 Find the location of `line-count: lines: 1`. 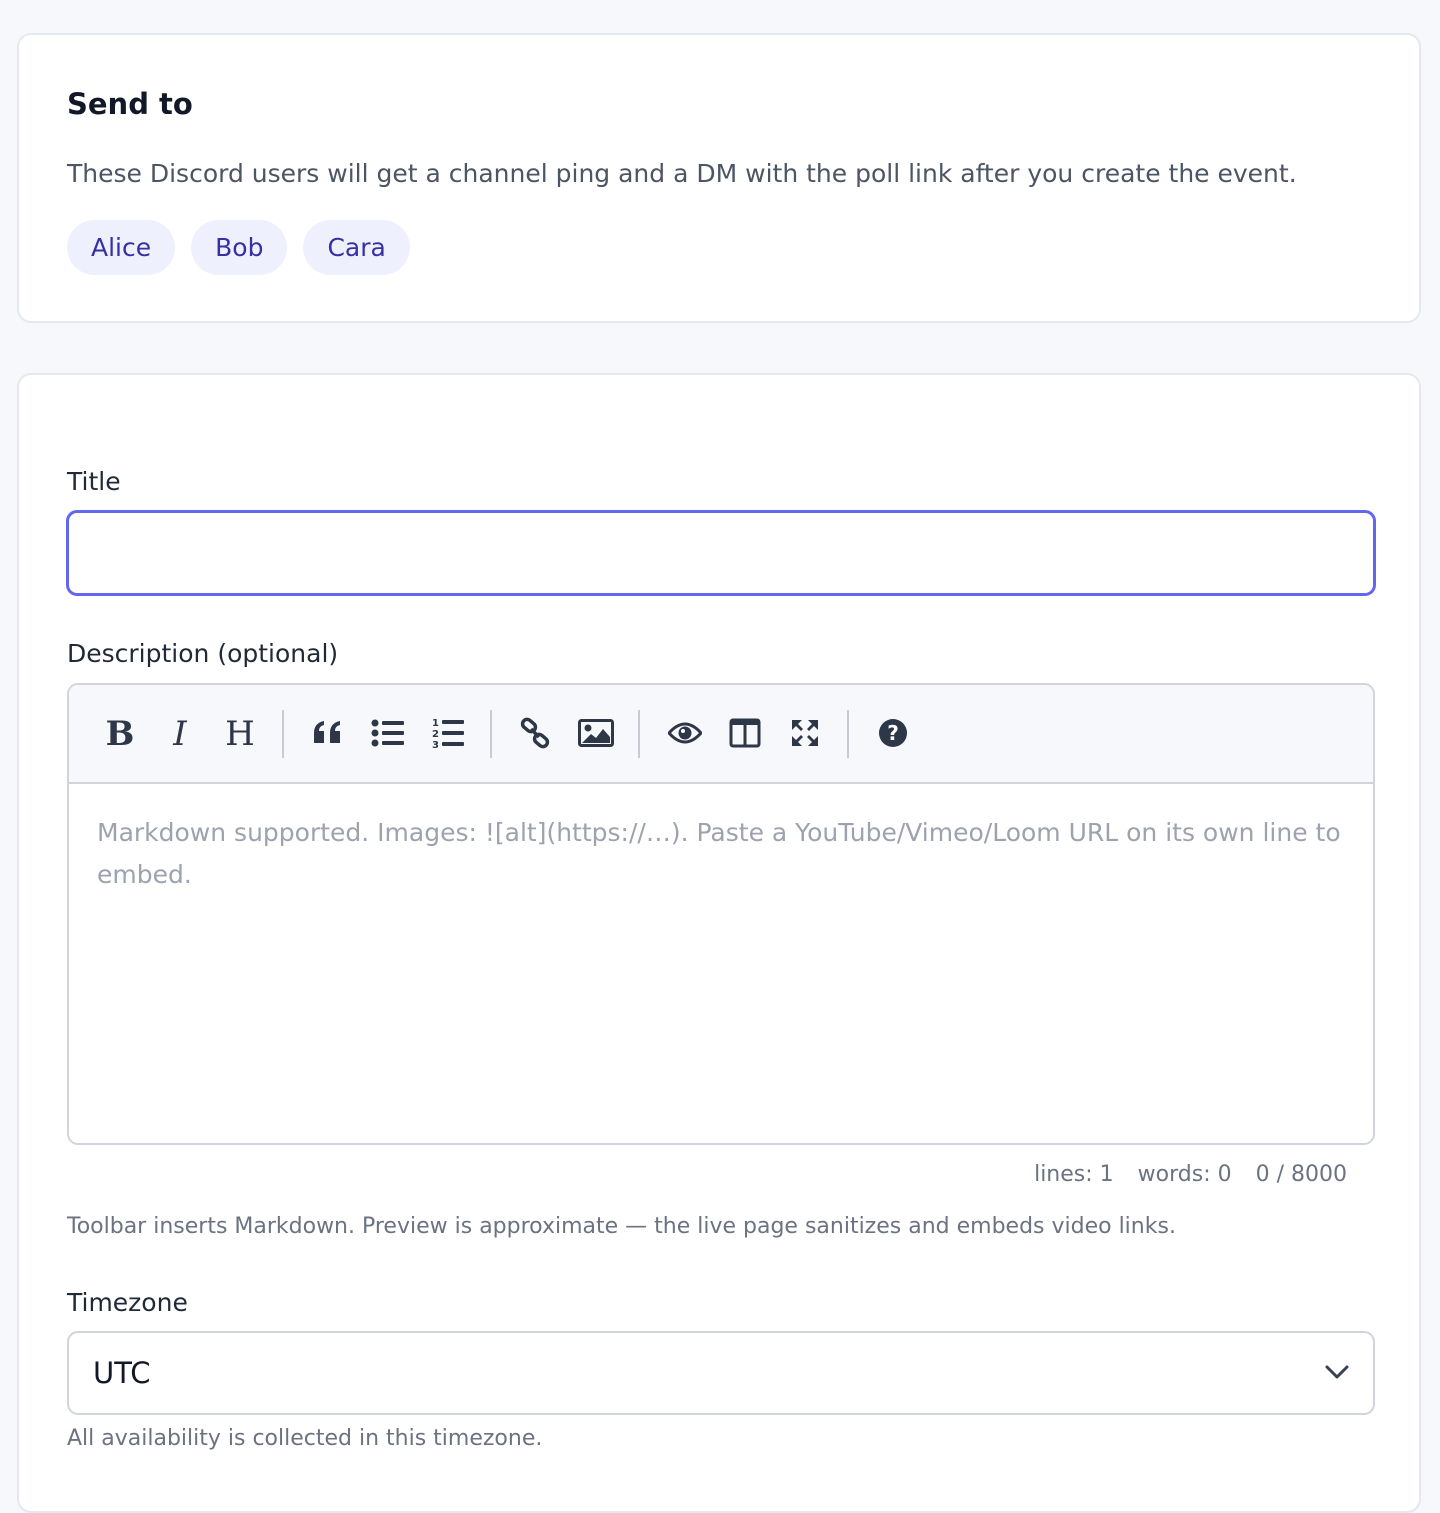

line-count: lines: 1 is located at coordinates (1074, 1174).